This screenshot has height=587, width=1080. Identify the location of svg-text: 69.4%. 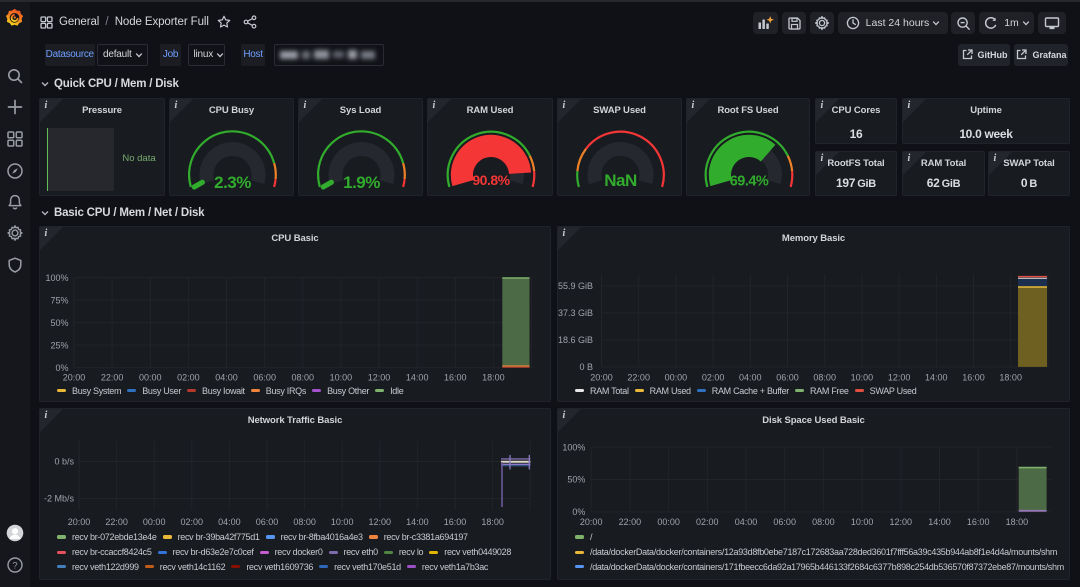
(749, 181).